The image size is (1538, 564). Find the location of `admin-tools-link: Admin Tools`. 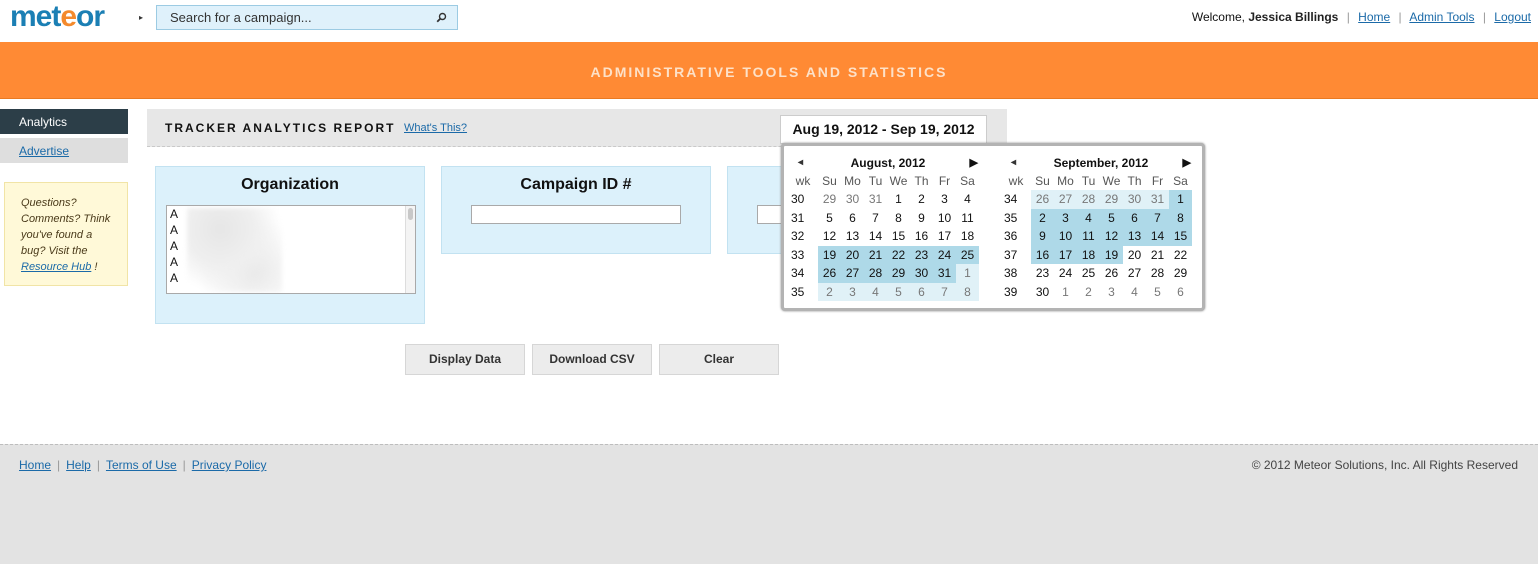

admin-tools-link: Admin Tools is located at coordinates (1441, 17).